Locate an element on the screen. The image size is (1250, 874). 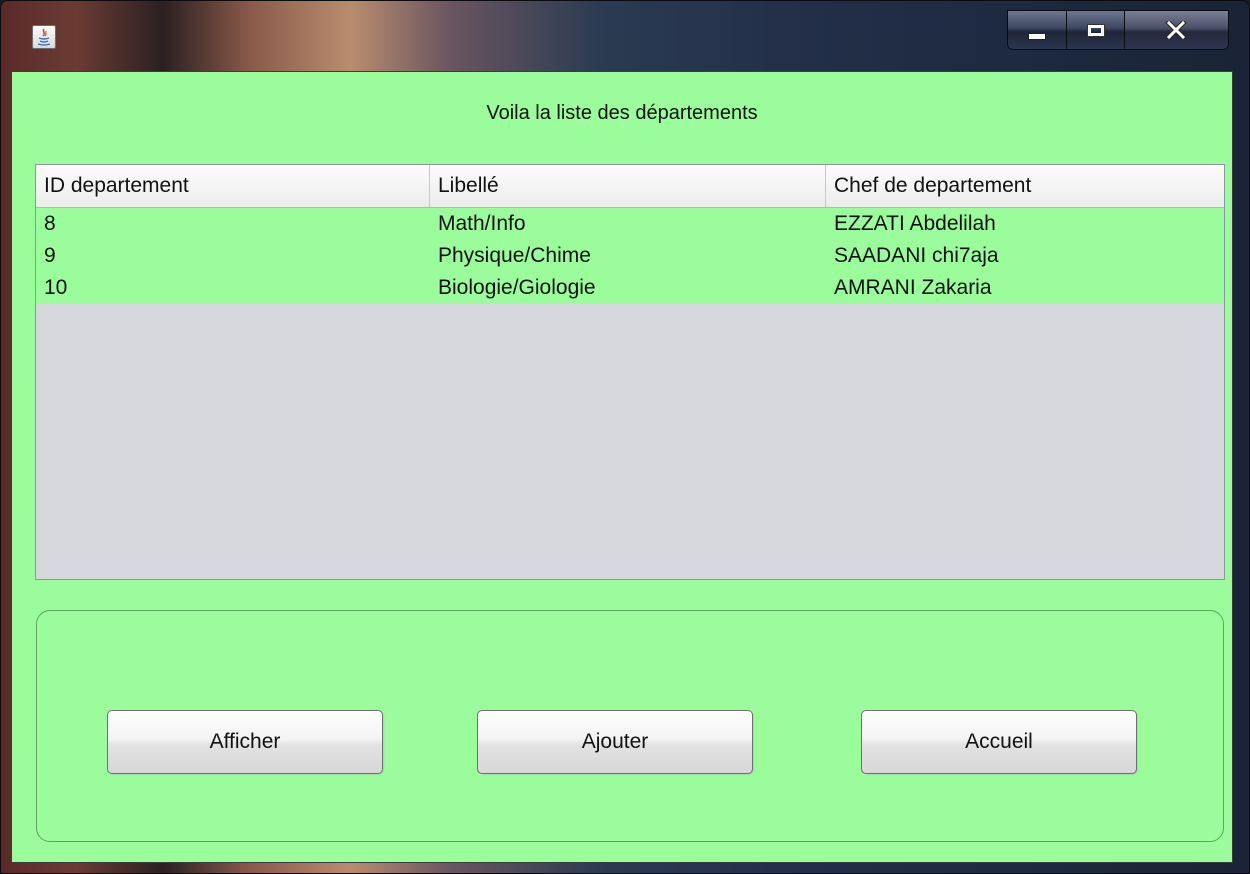
table-row: 9 Physique/Chime SAADANI chi7aja is located at coordinates (630, 256).